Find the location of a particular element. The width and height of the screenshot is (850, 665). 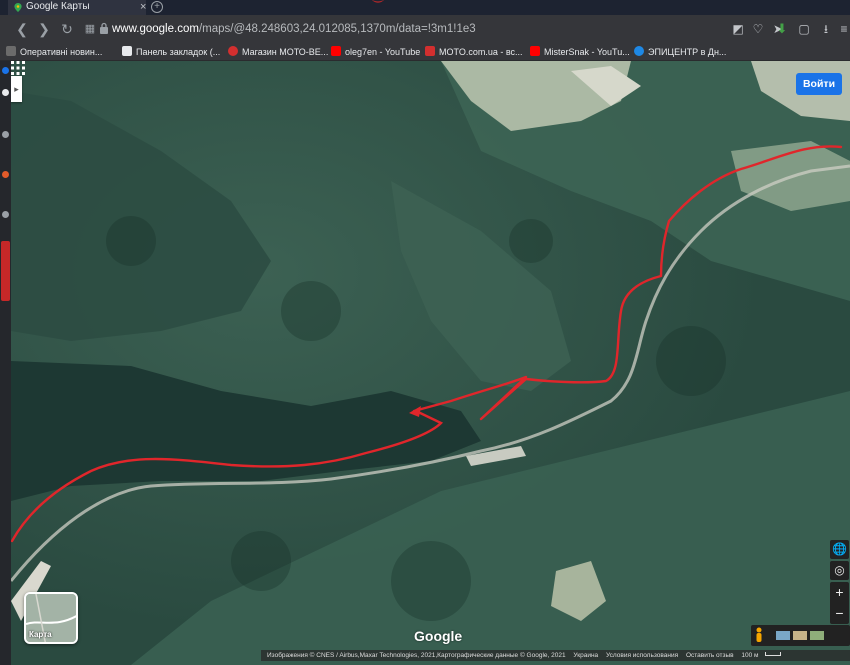

cube-icon: ▢ is located at coordinates (804, 29).